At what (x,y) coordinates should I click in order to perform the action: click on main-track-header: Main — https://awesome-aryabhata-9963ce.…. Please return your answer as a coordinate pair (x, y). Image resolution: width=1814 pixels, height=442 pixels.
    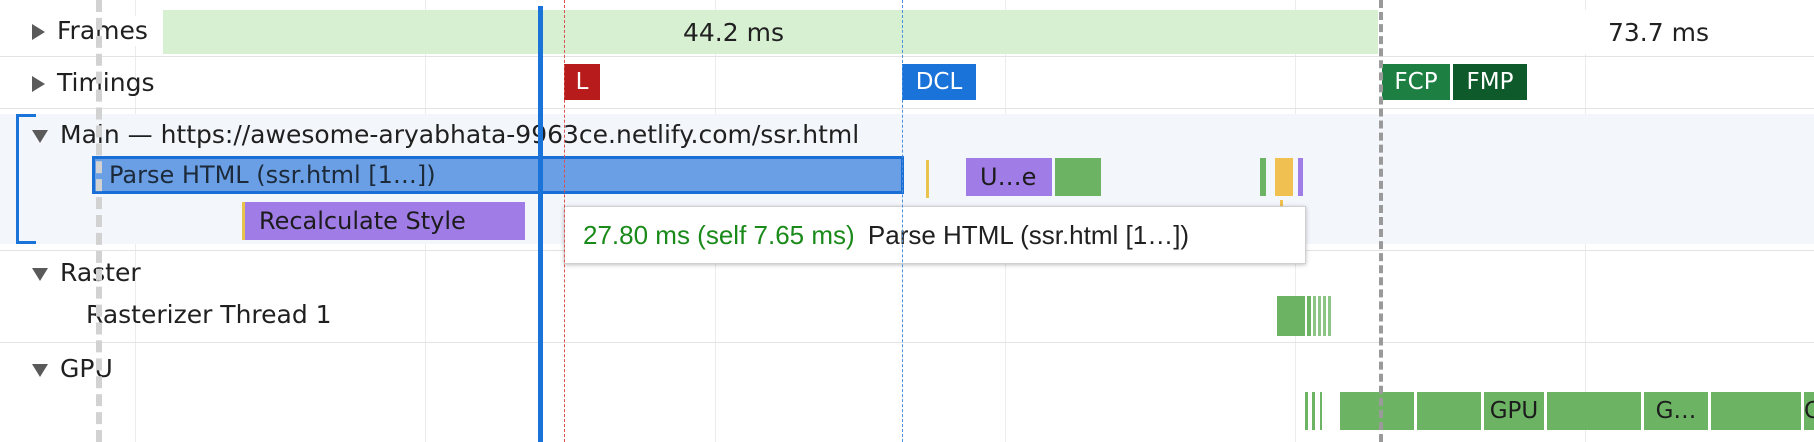
    Looking at the image, I should click on (445, 135).